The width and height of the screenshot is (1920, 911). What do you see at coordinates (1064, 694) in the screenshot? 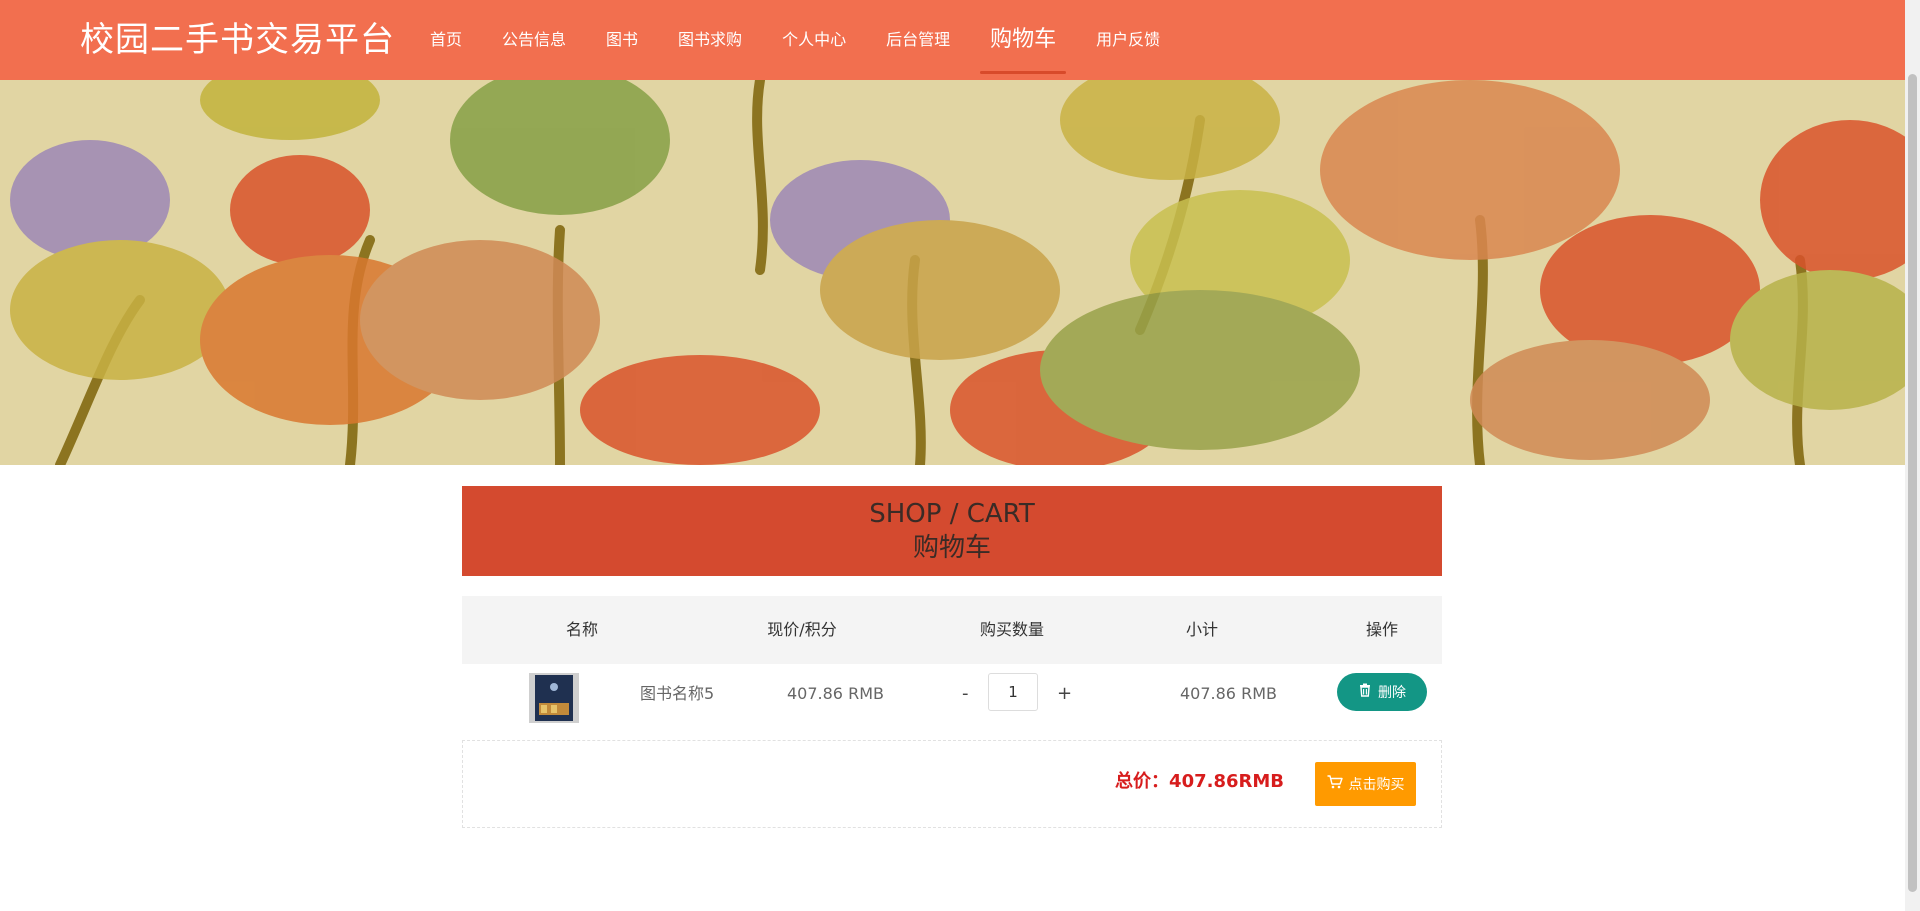
I see `quantity-increase-button: +` at bounding box center [1064, 694].